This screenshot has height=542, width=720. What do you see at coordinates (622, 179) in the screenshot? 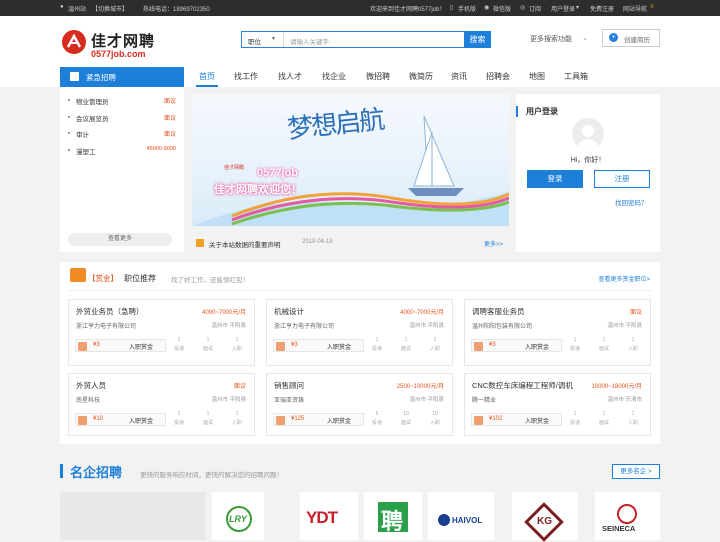
I see `register-button: 注册` at bounding box center [622, 179].